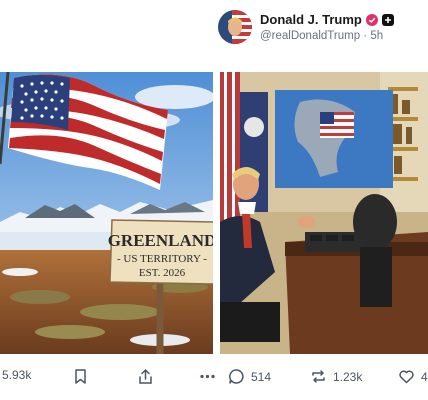  Describe the element at coordinates (310, 36) in the screenshot. I see `handle: @realDonaldTrump` at that location.